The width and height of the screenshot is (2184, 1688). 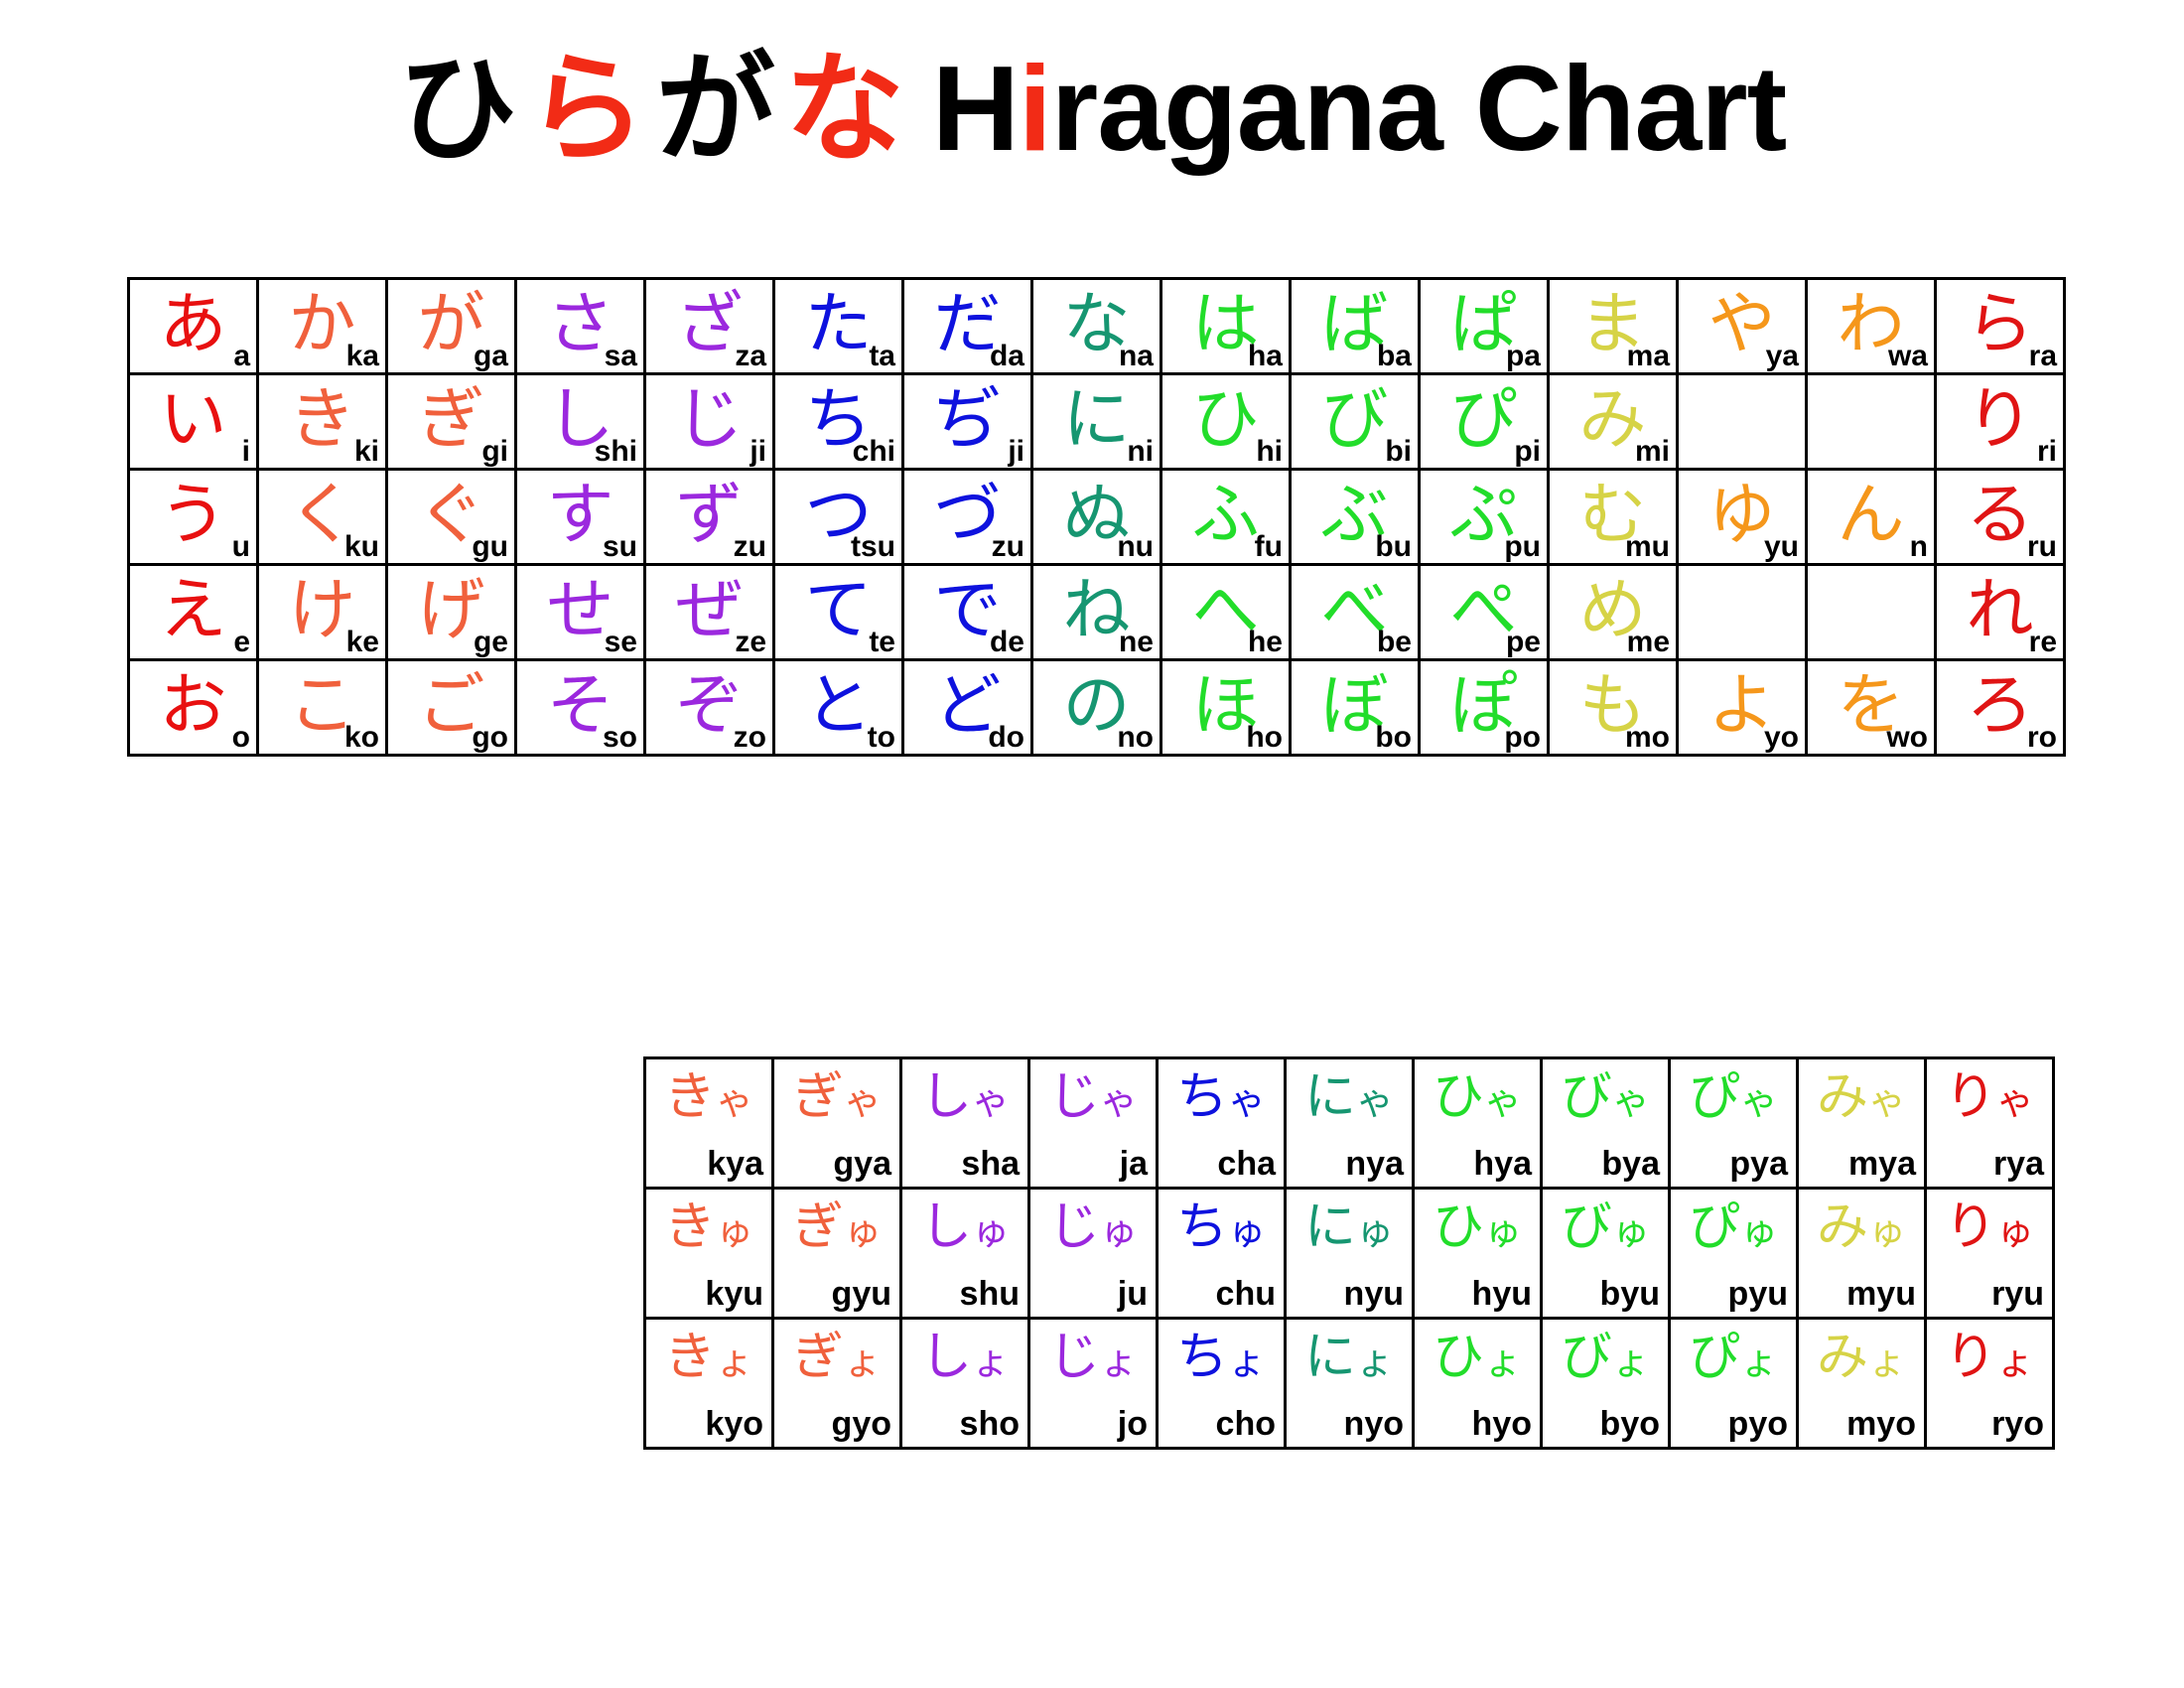 I want to click on kana-cell-go: ご go, so click(x=451, y=707).